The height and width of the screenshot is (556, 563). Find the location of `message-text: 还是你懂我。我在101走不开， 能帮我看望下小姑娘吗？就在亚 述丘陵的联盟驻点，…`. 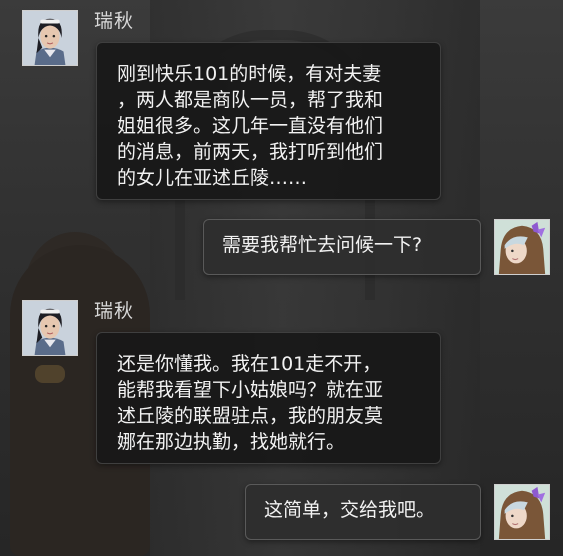

message-text: 还是你懂我。我在101走不开， 能帮我看望下小姑娘吗？就在亚 述丘陵的联盟驻点，… is located at coordinates (250, 403).